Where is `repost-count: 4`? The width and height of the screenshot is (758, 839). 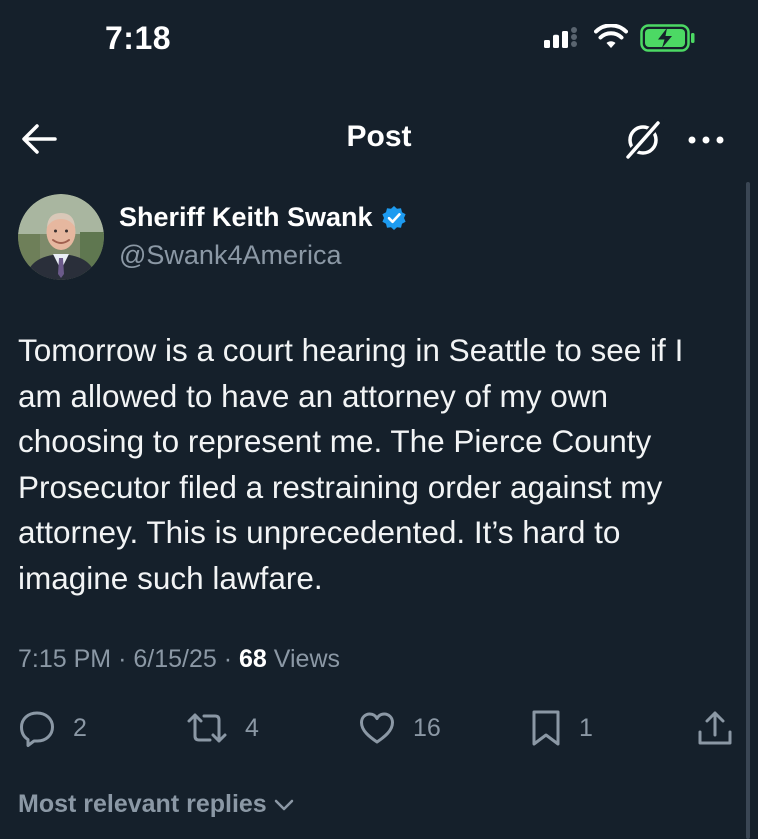 repost-count: 4 is located at coordinates (252, 727).